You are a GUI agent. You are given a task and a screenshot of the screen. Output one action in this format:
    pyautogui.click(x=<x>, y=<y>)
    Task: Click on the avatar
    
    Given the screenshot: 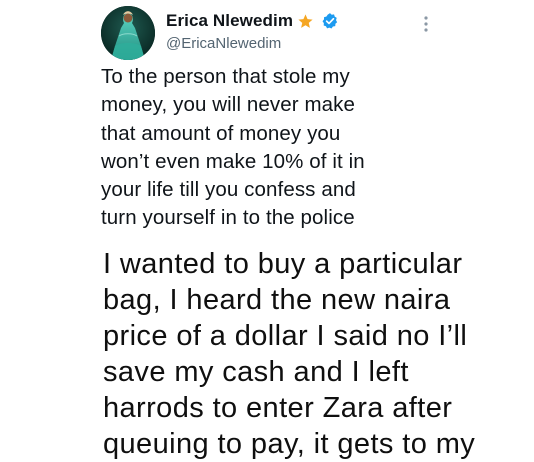 What is the action you would take?
    pyautogui.click(x=128, y=33)
    